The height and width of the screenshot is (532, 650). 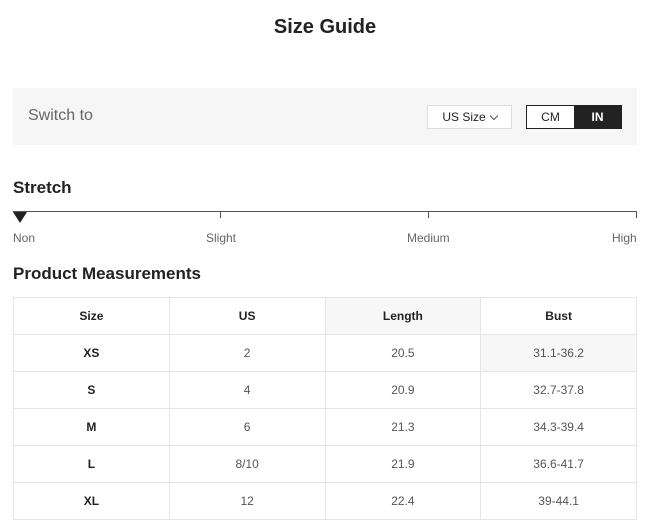 I want to click on stretch-scale-line, so click(x=325, y=211).